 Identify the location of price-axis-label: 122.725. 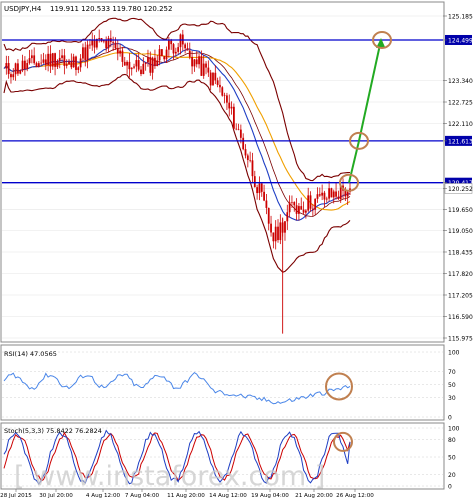
(460, 103).